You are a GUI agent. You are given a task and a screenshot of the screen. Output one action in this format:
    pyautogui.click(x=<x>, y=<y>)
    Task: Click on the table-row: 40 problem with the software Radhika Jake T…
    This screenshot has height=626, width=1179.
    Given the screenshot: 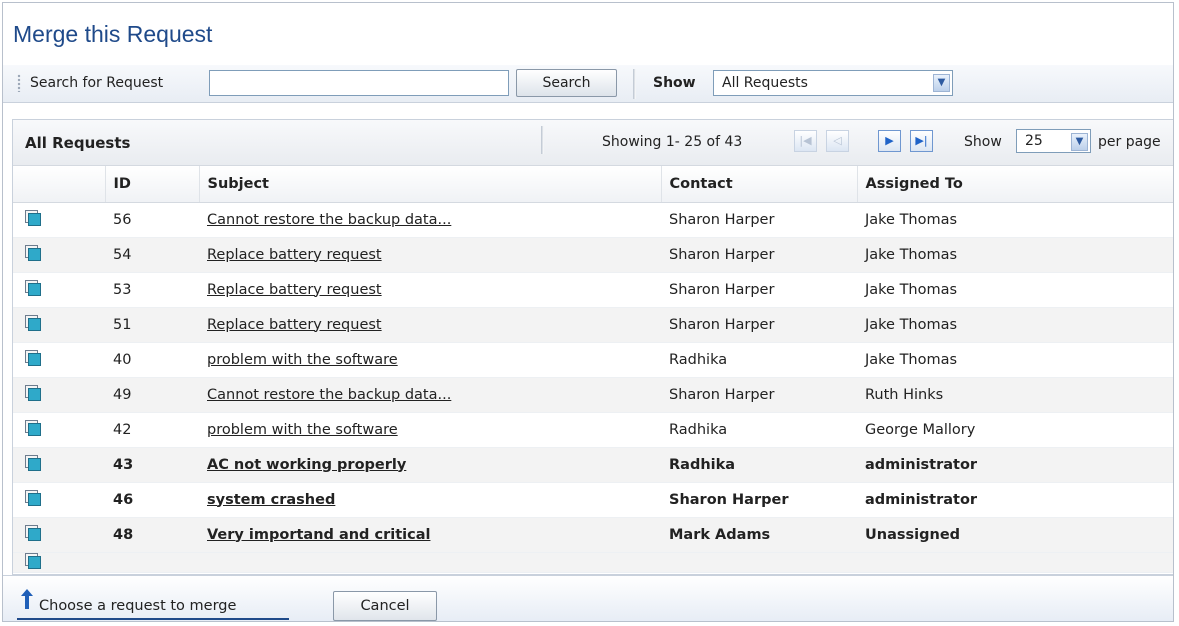 What is the action you would take?
    pyautogui.click(x=593, y=360)
    